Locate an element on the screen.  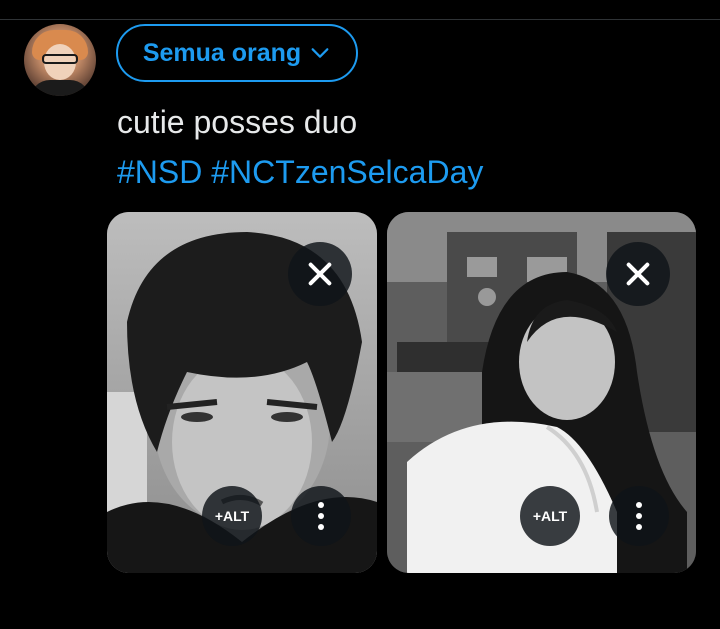
audience-selector-button: Semua orang is located at coordinates (237, 53).